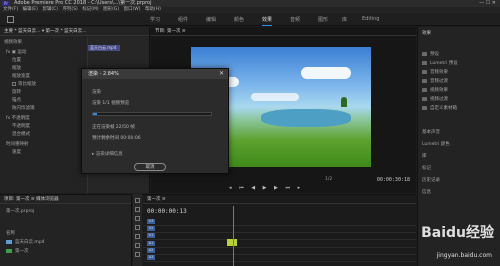  Describe the element at coordinates (435, 73) in the screenshot. I see `effects-item-audio-effects: 音频效果` at that location.